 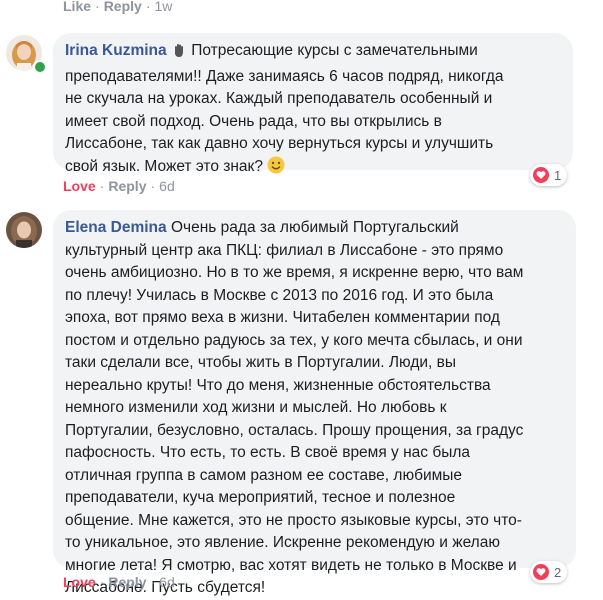 I want to click on raised-hand-emoji-icon, so click(x=179, y=54).